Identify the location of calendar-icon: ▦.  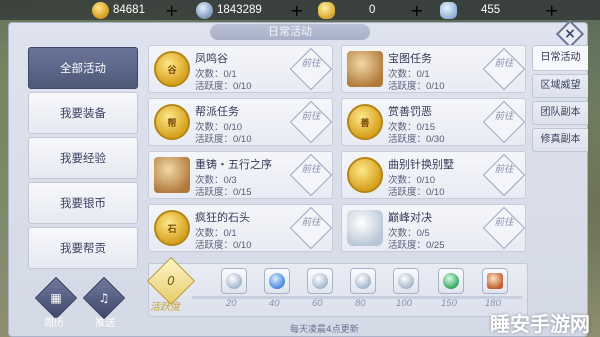
(56, 298).